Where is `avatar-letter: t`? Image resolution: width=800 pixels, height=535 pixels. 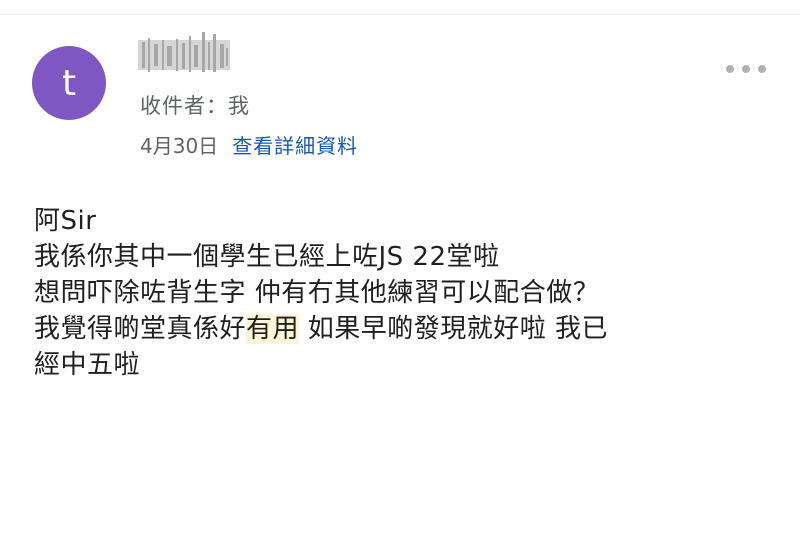 avatar-letter: t is located at coordinates (69, 83).